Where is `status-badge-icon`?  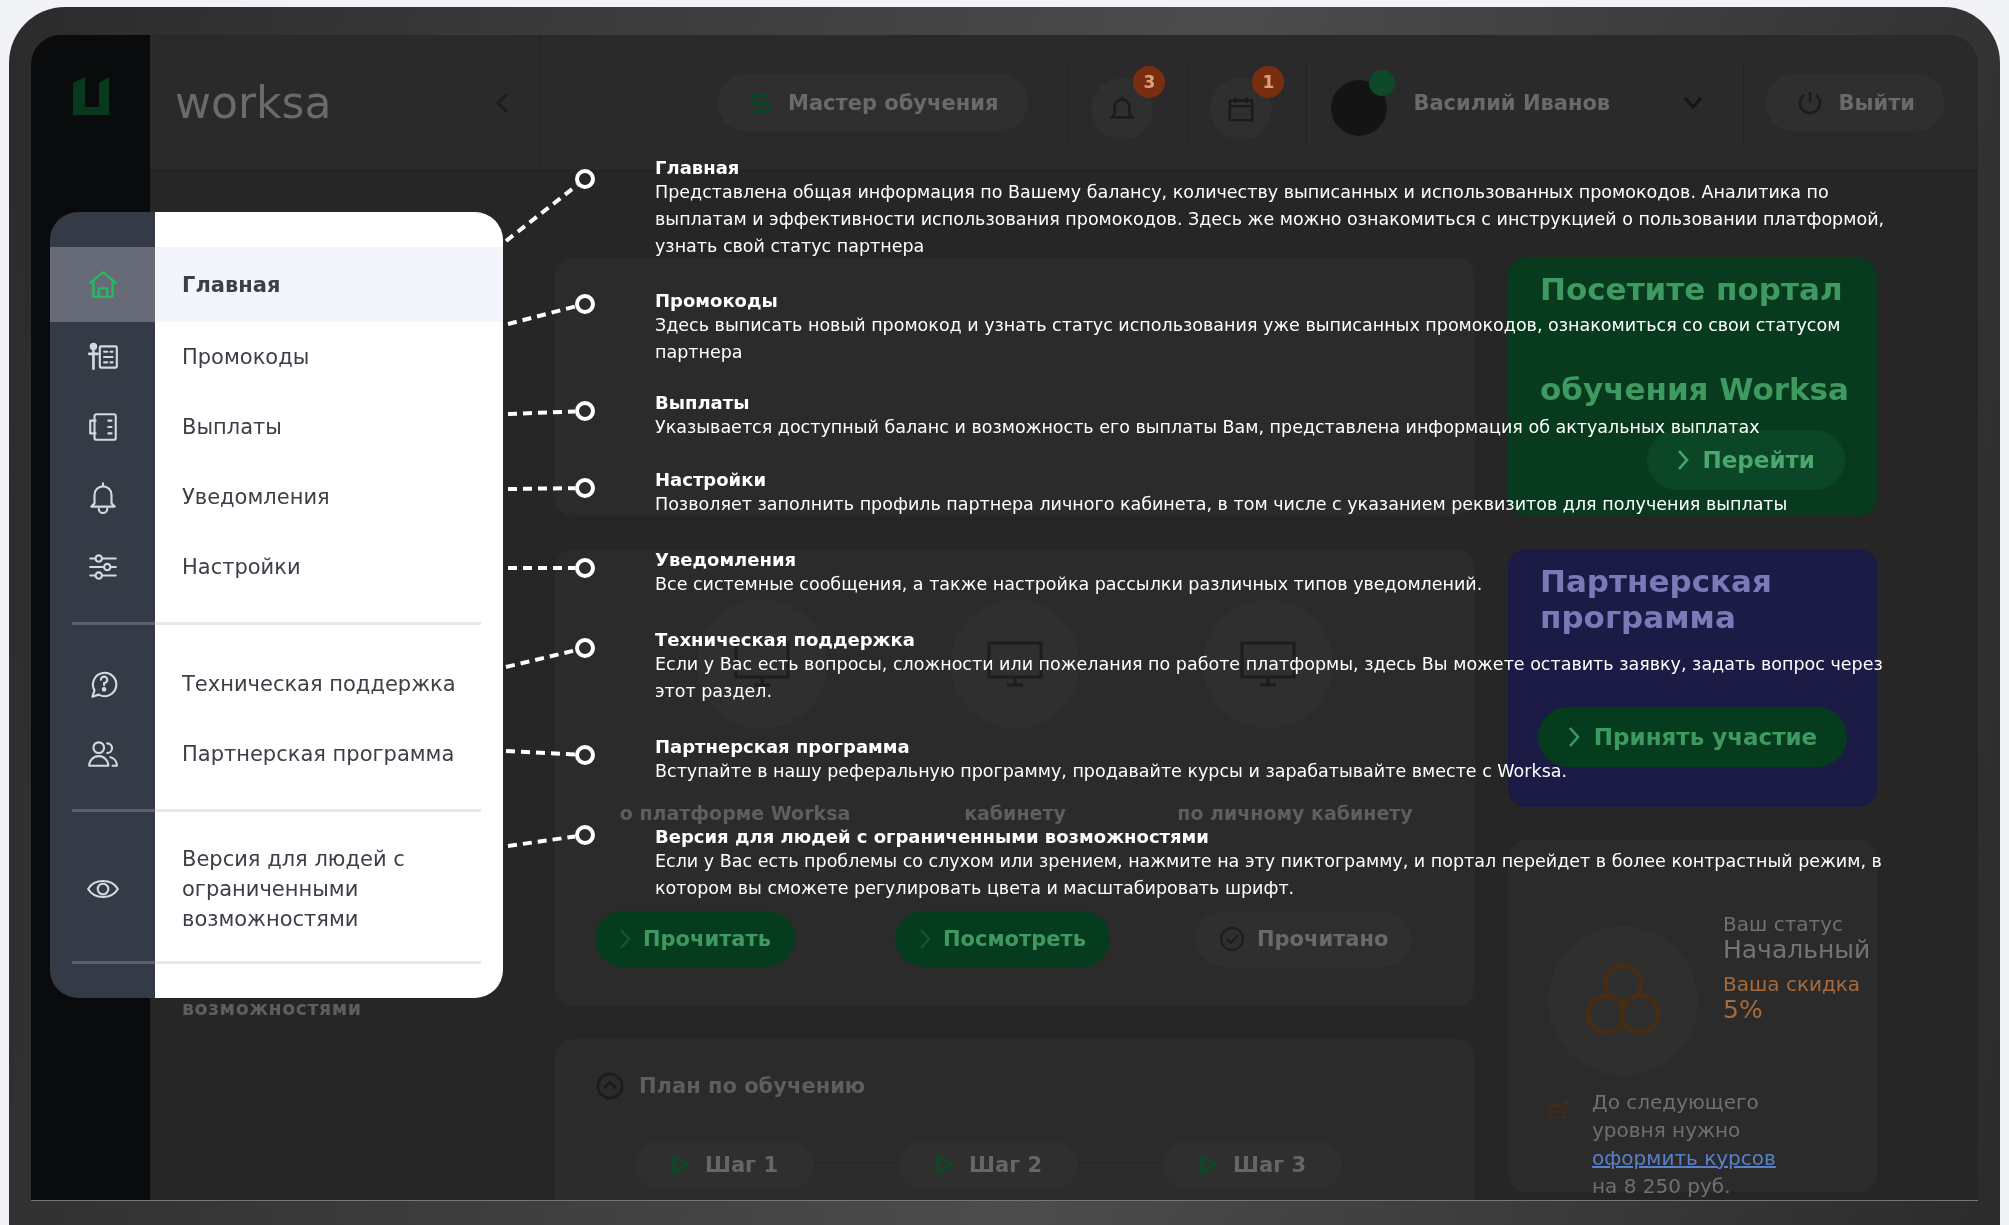 status-badge-icon is located at coordinates (1382, 82).